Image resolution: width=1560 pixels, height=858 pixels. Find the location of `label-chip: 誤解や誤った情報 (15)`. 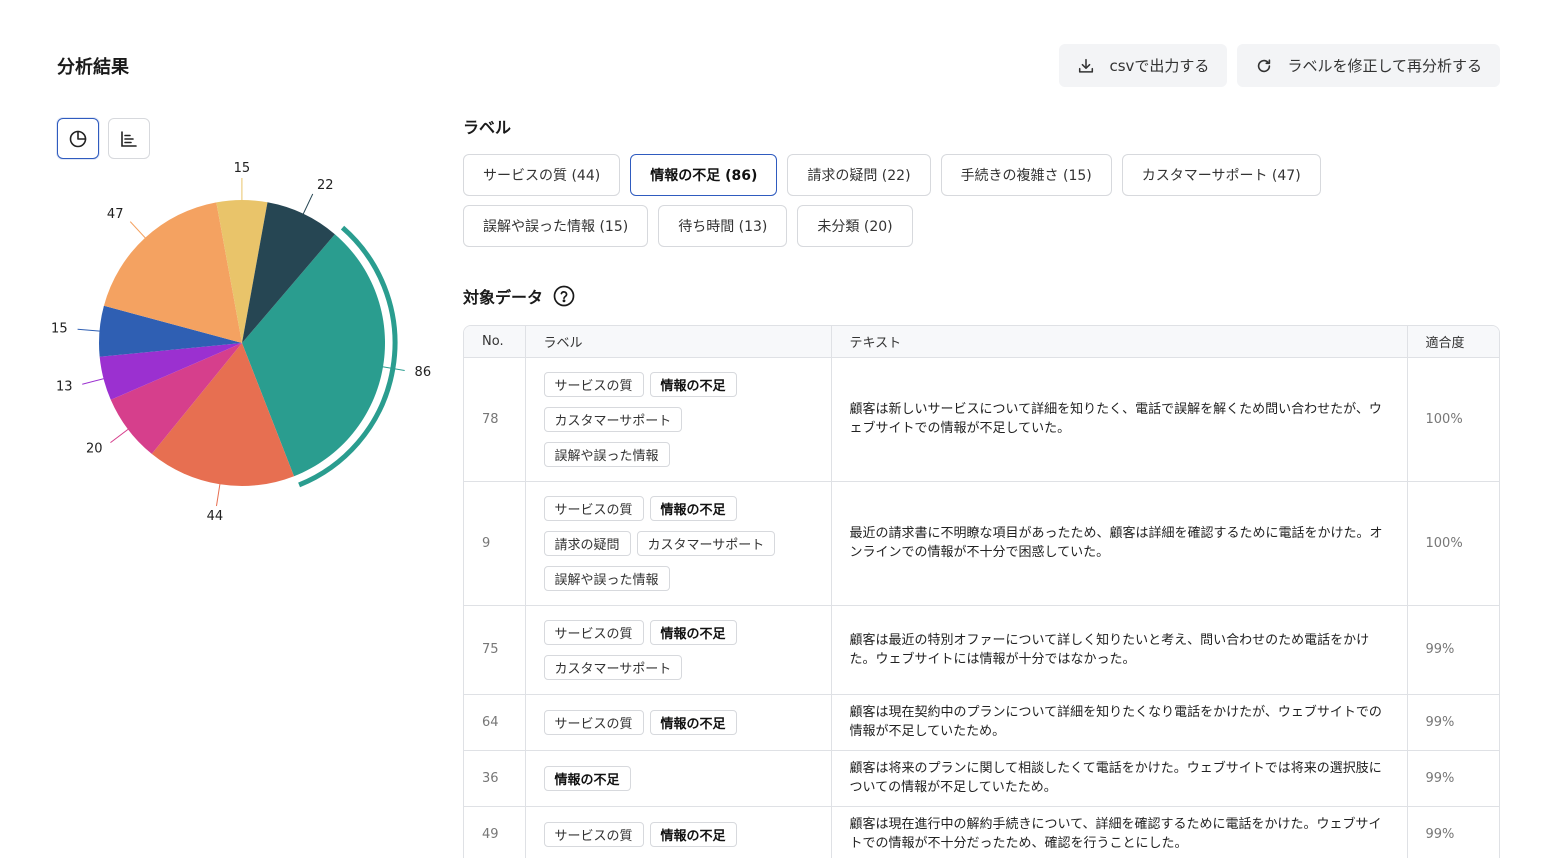

label-chip: 誤解や誤った情報 (15) is located at coordinates (556, 226).